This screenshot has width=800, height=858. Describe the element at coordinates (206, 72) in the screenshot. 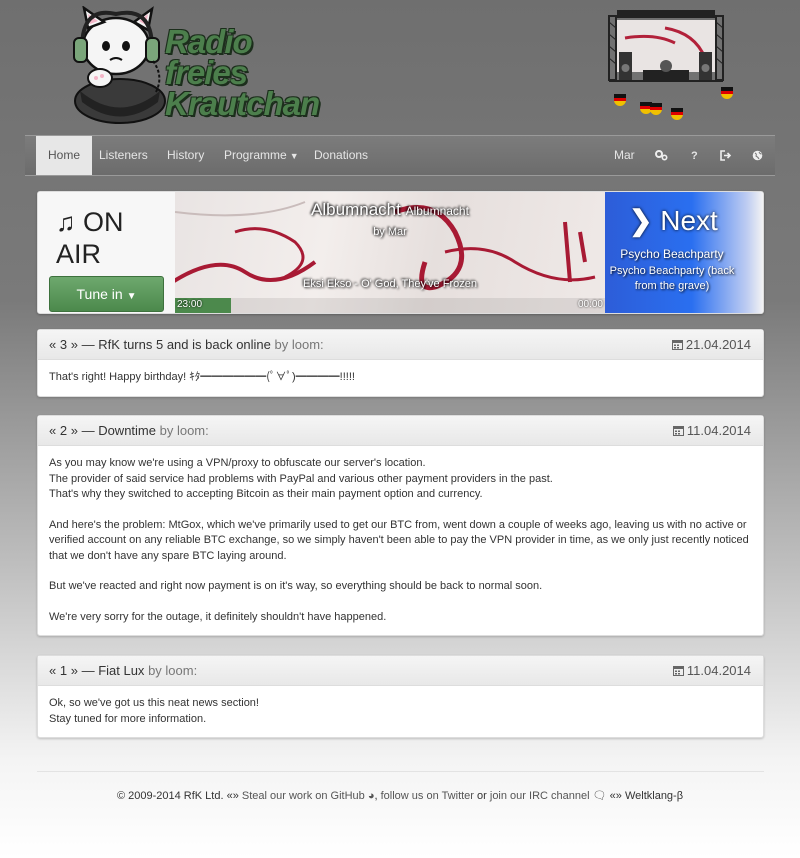

I see `logo-line: freies` at that location.